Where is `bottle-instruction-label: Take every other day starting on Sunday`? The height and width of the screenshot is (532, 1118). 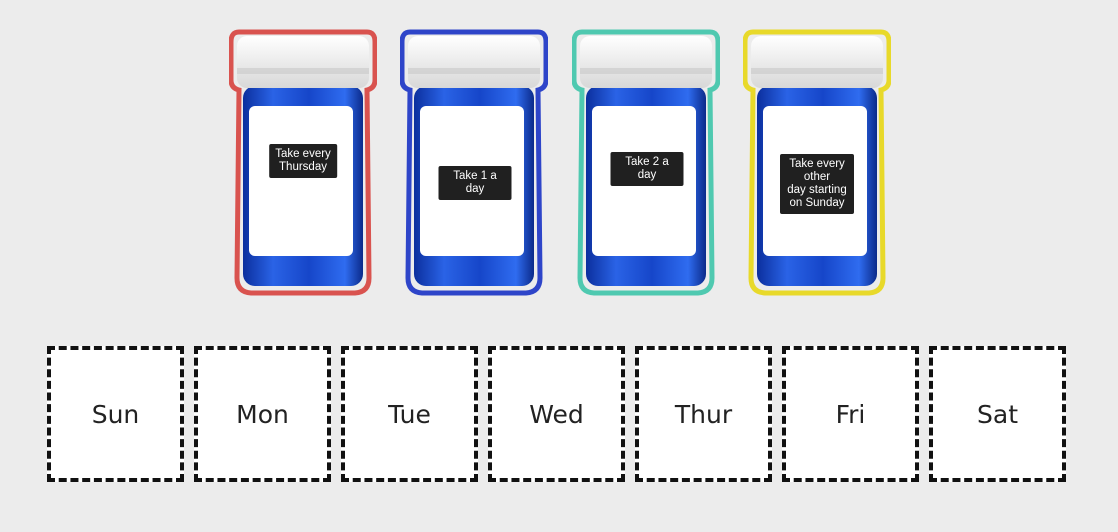 bottle-instruction-label: Take every other day starting on Sunday is located at coordinates (817, 184).